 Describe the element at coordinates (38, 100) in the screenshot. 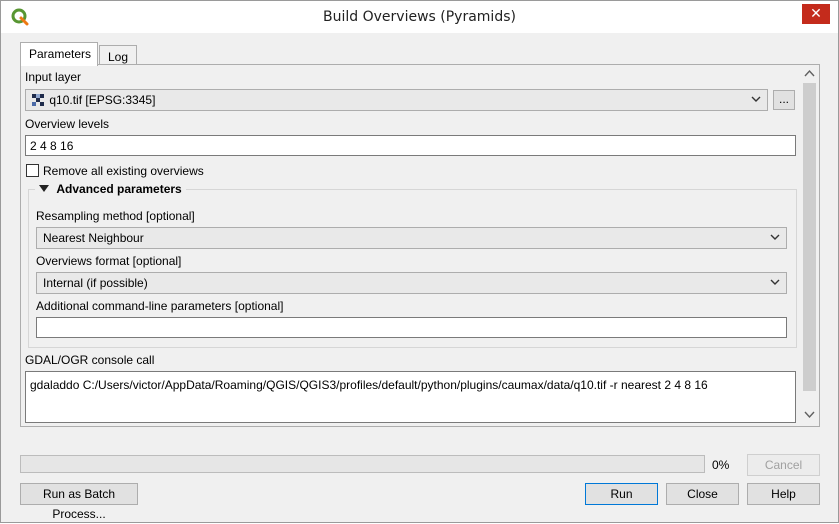

I see `raster-layer-icon` at that location.